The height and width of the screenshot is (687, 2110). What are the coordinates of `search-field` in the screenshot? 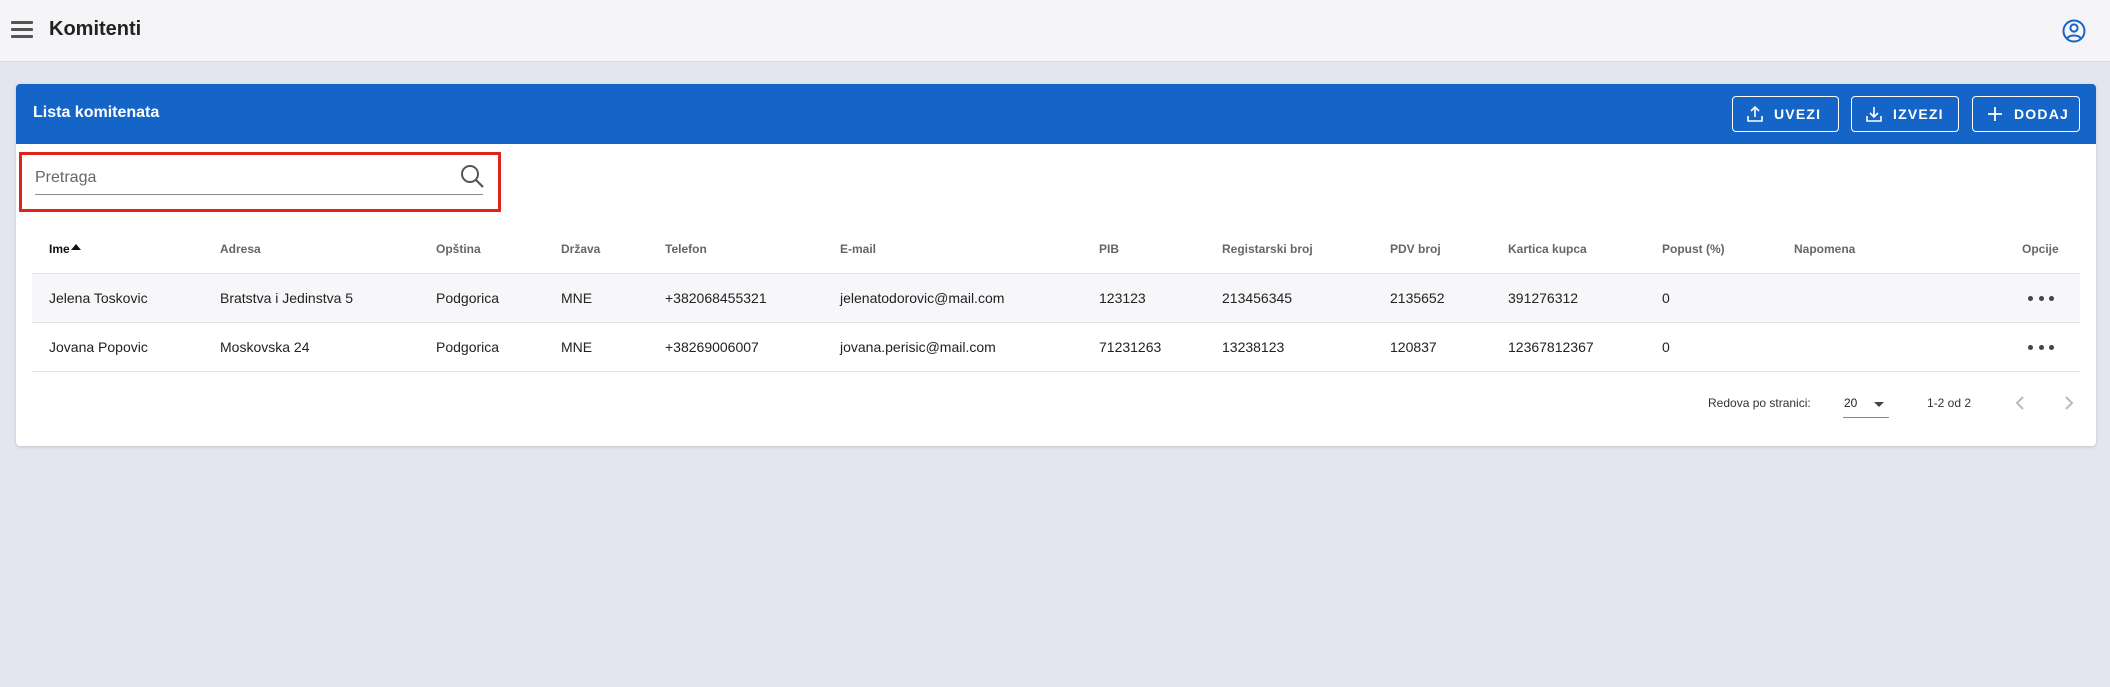 It's located at (260, 182).